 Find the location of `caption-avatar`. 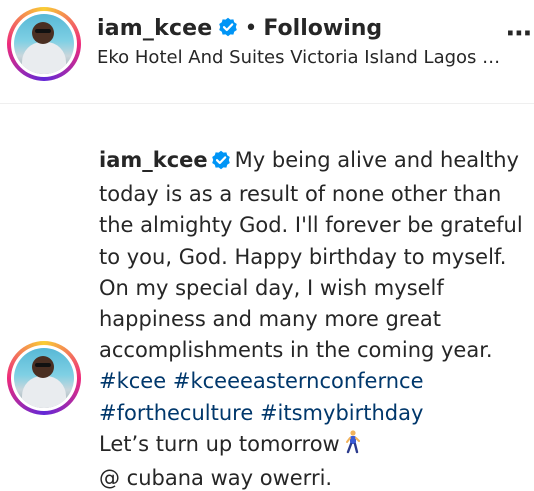

caption-avatar is located at coordinates (44, 378).